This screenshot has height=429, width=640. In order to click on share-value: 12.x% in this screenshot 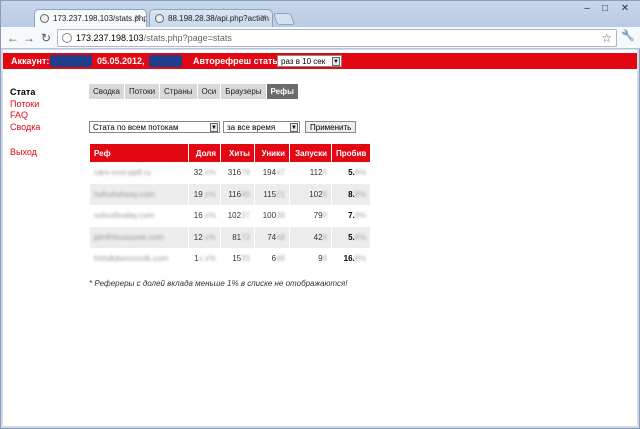, I will do `click(204, 237)`.